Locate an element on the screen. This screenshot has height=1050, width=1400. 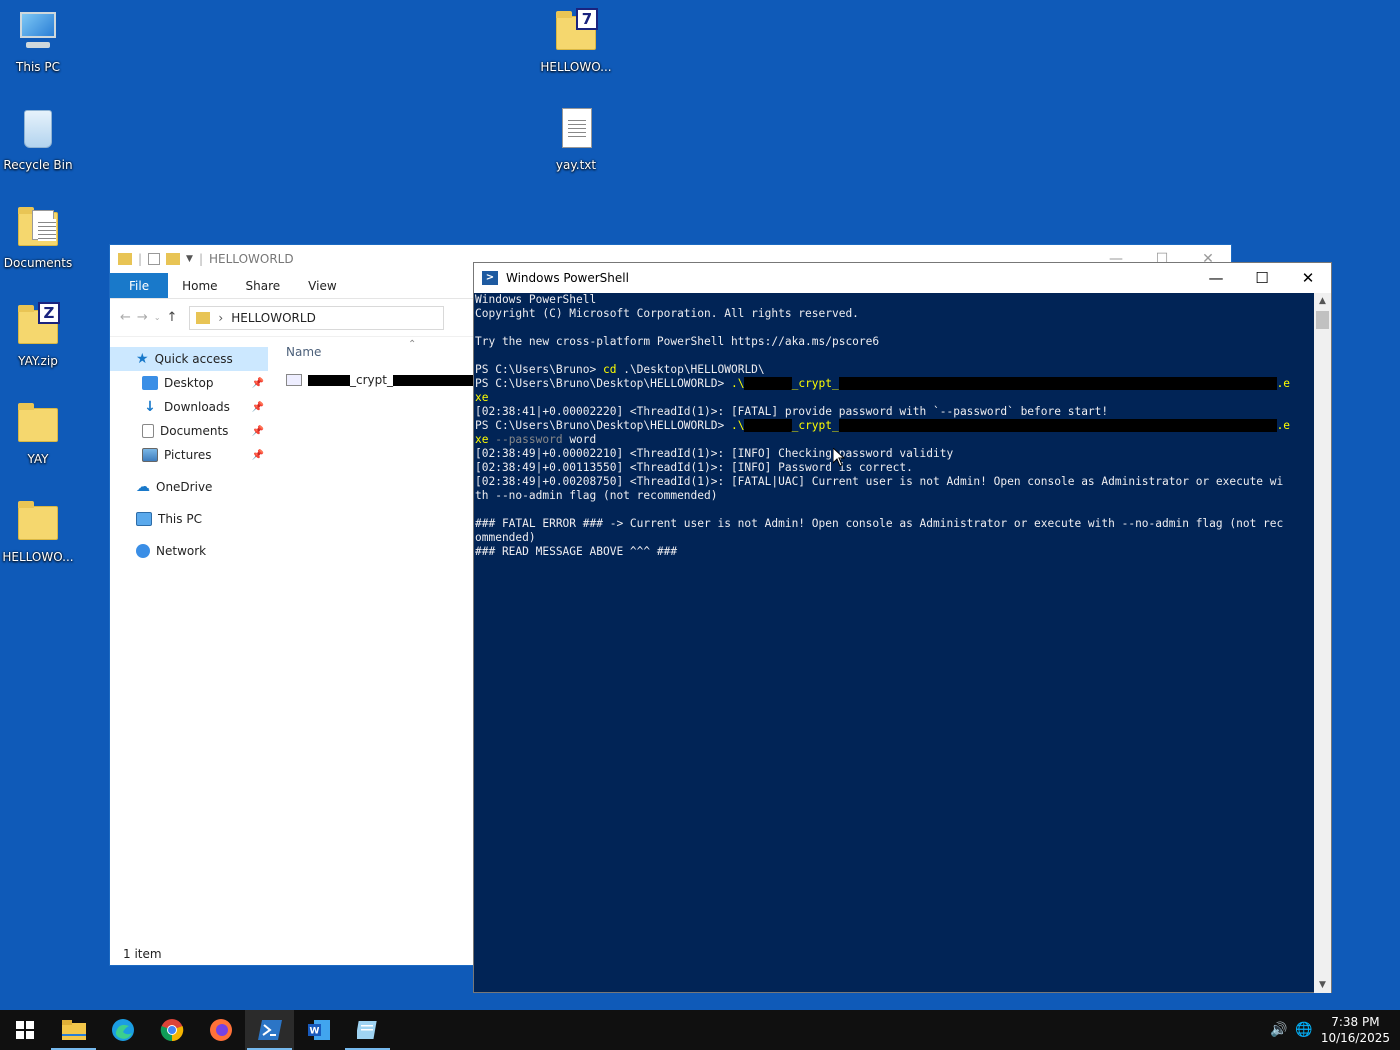
desktop-icon-recycle-bin: Recycle Bin is located at coordinates (38, 139).